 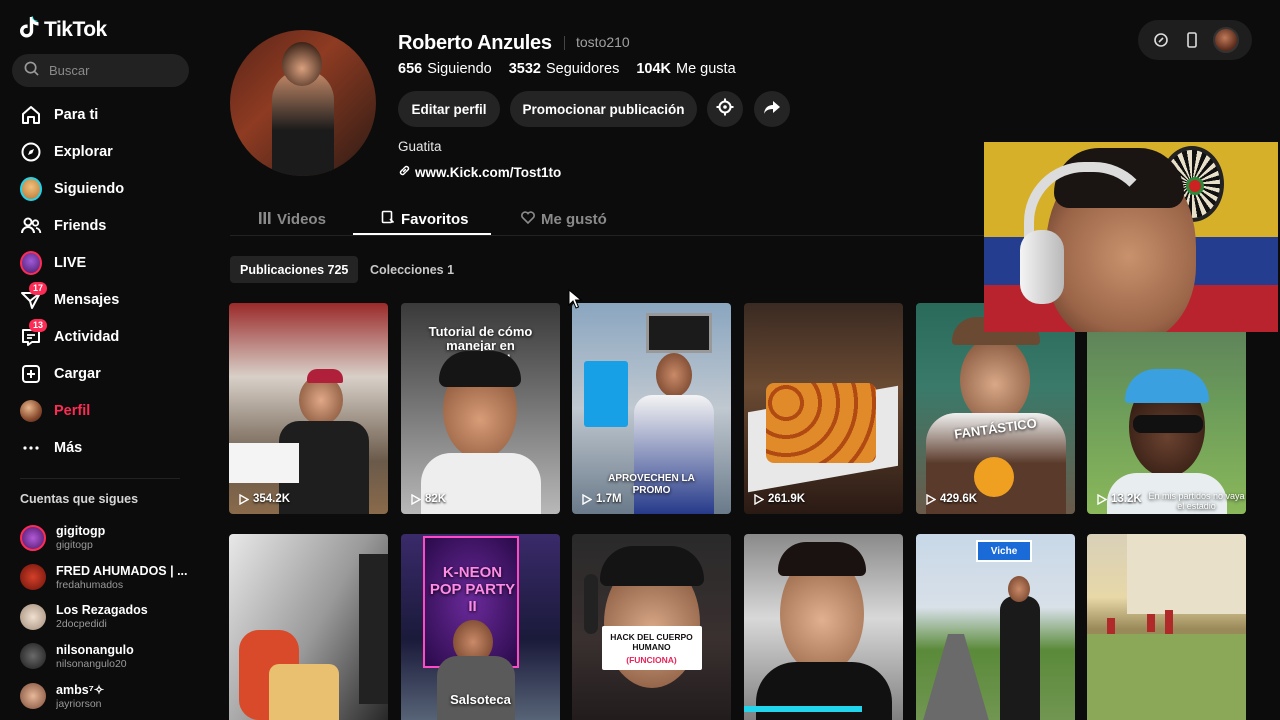 What do you see at coordinates (80, 225) in the screenshot?
I see `nav-label: Friends` at bounding box center [80, 225].